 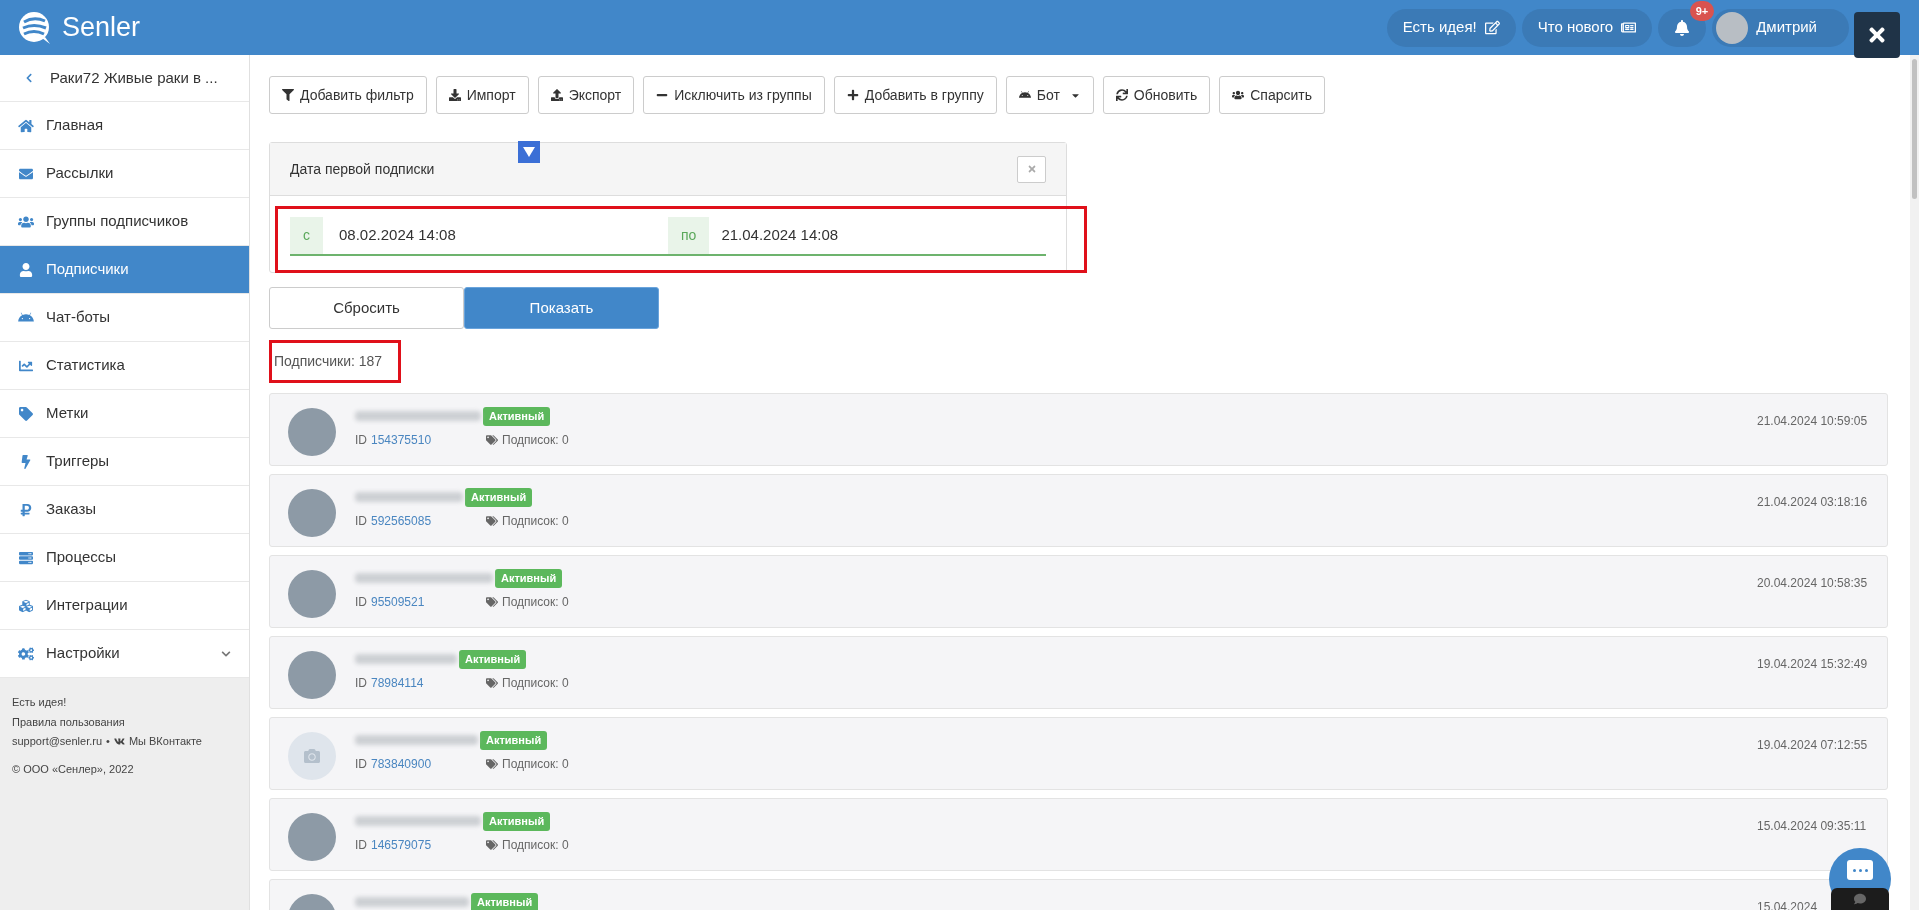 What do you see at coordinates (428, 763) in the screenshot?
I see `id-link: 783840900` at bounding box center [428, 763].